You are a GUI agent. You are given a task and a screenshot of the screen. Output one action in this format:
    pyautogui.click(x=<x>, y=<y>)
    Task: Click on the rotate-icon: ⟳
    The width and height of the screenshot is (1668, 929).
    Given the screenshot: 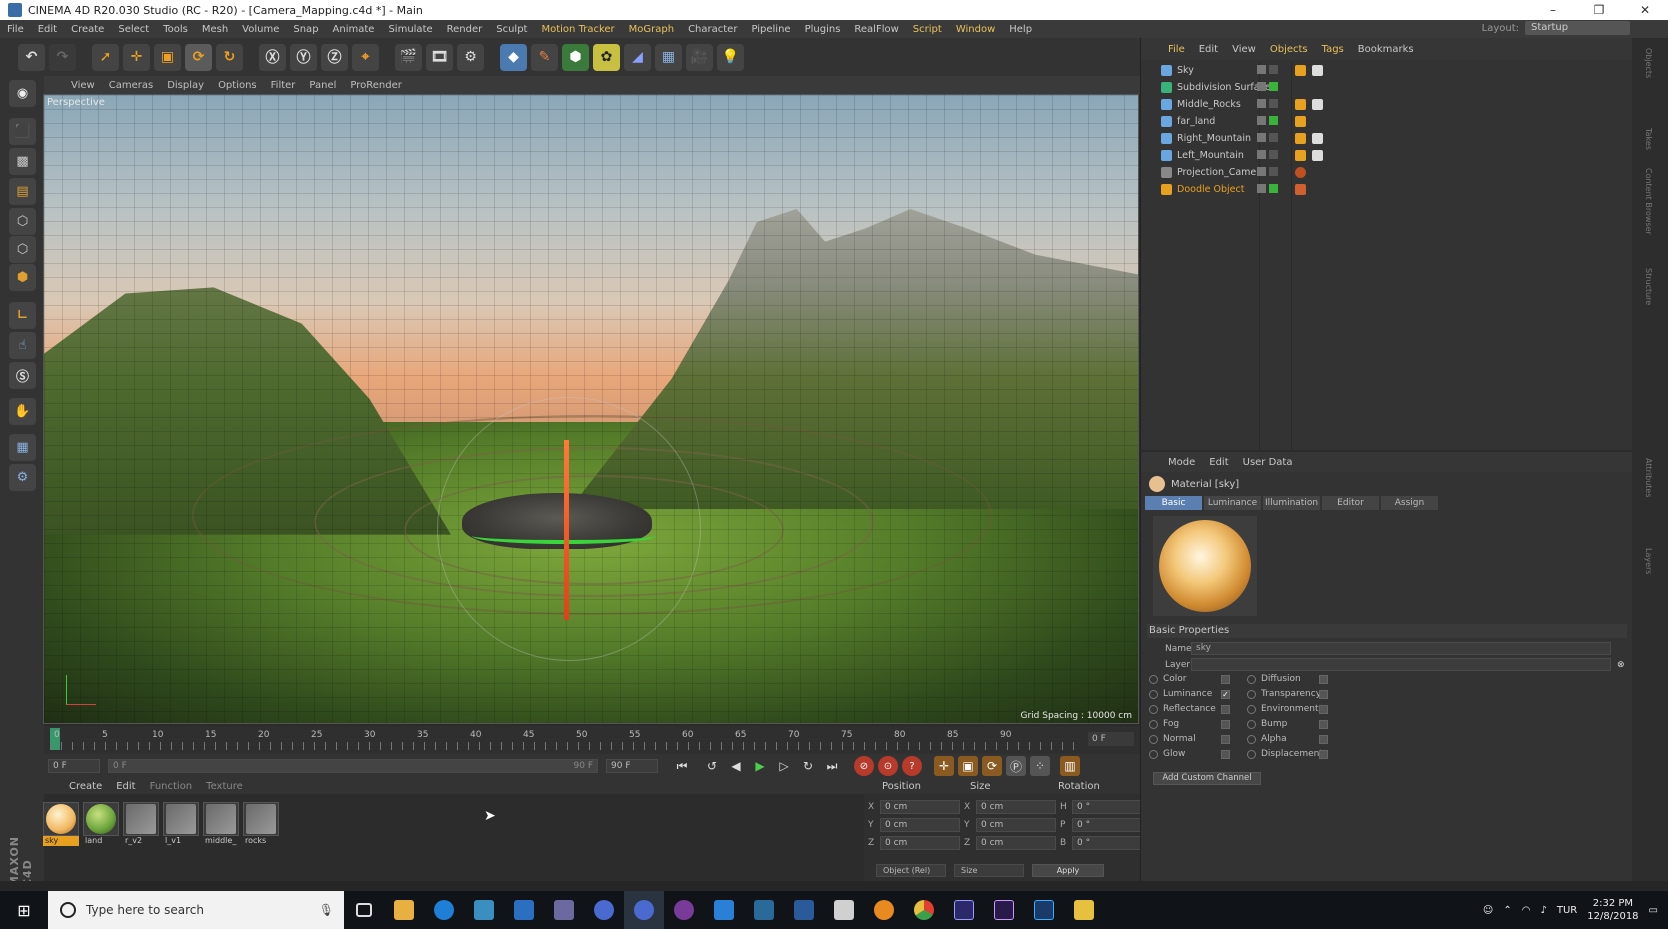 What is the action you would take?
    pyautogui.click(x=198, y=57)
    